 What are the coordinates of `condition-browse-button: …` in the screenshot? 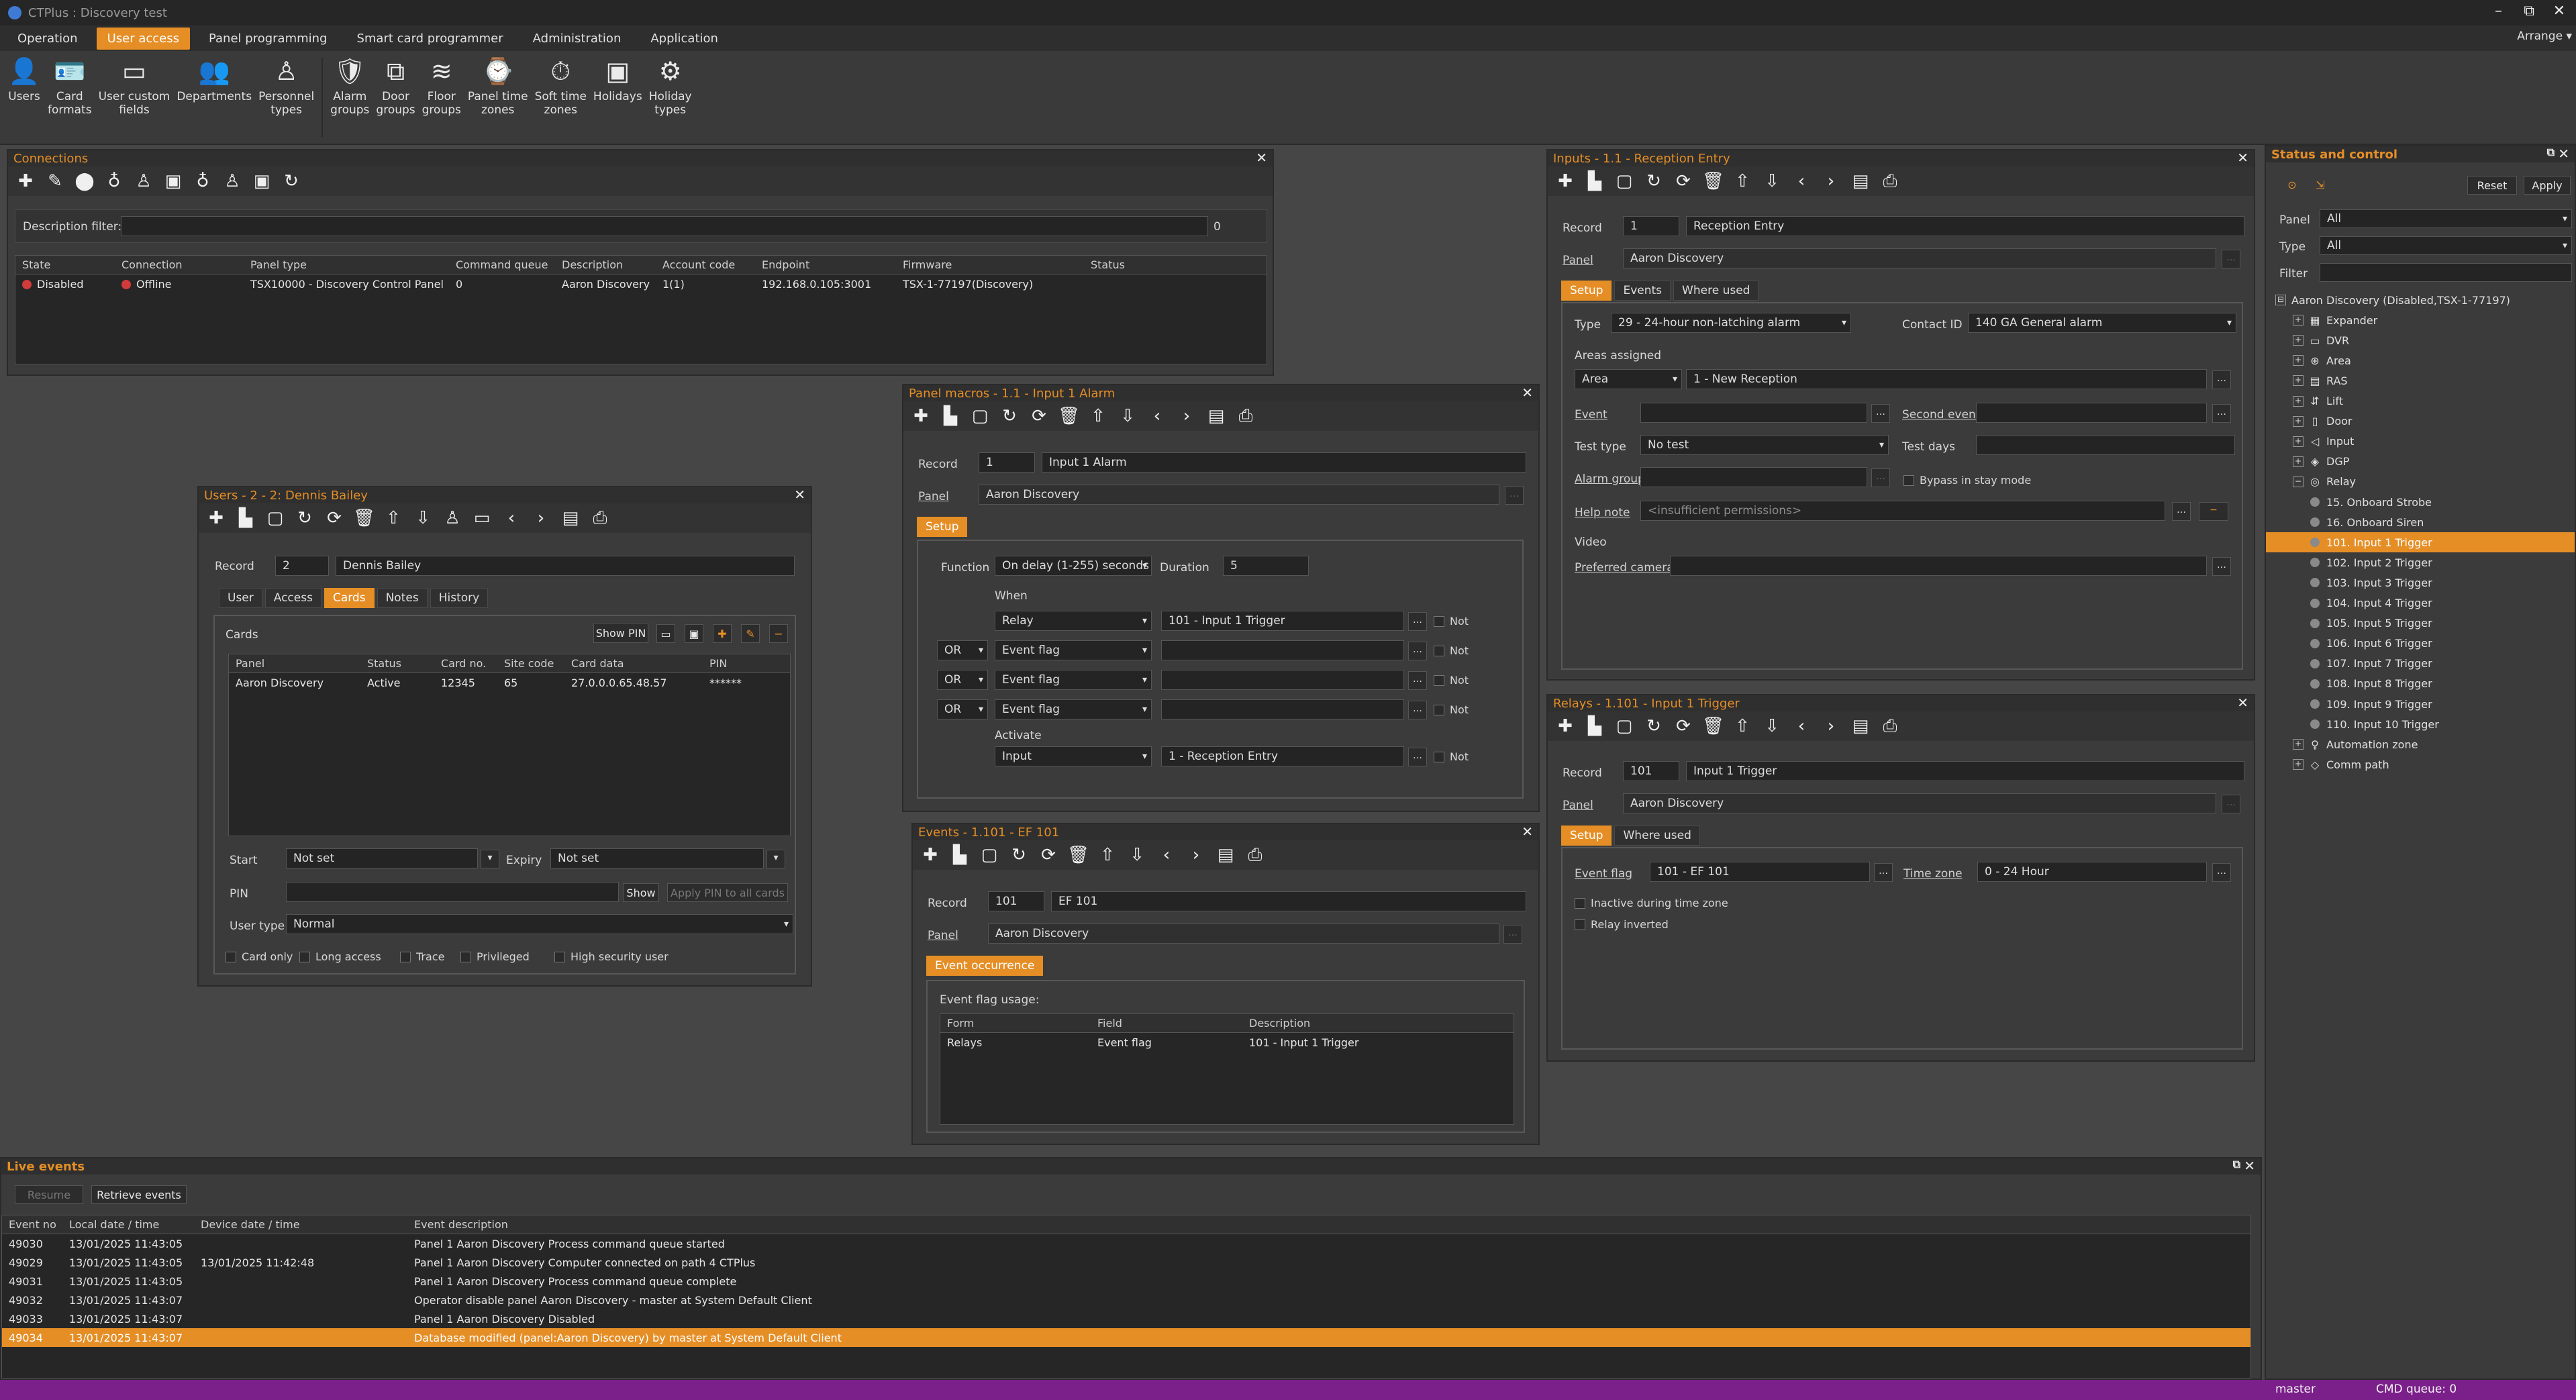 It's located at (1417, 621).